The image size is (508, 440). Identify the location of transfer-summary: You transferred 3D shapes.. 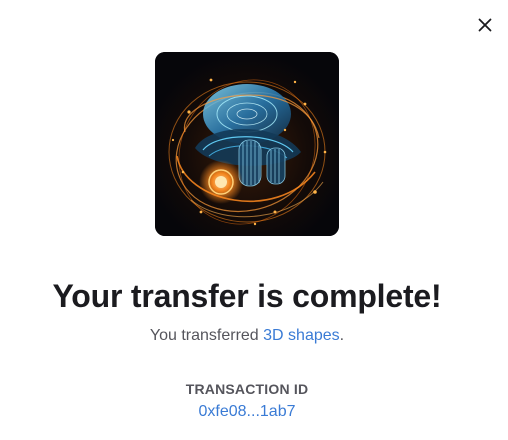
(247, 336).